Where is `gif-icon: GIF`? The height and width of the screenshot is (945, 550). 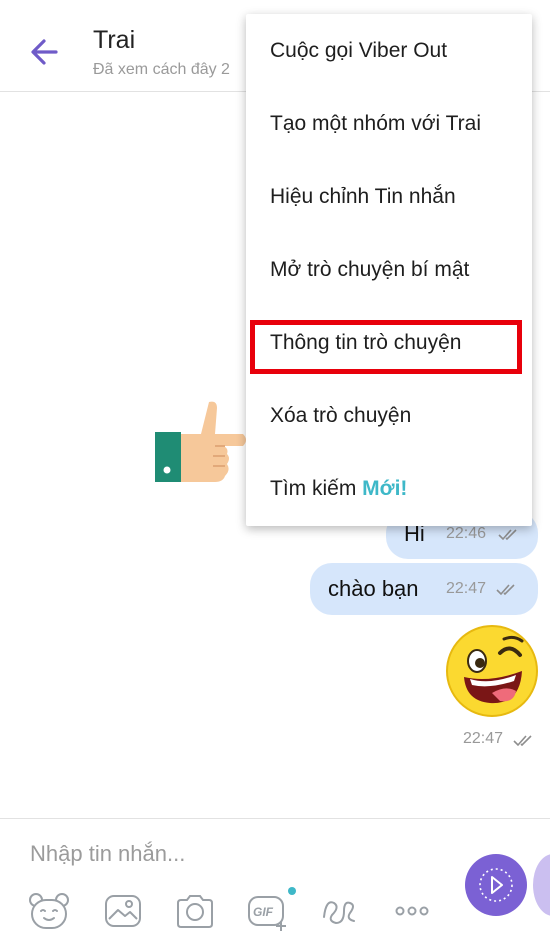 gif-icon: GIF is located at coordinates (267, 911).